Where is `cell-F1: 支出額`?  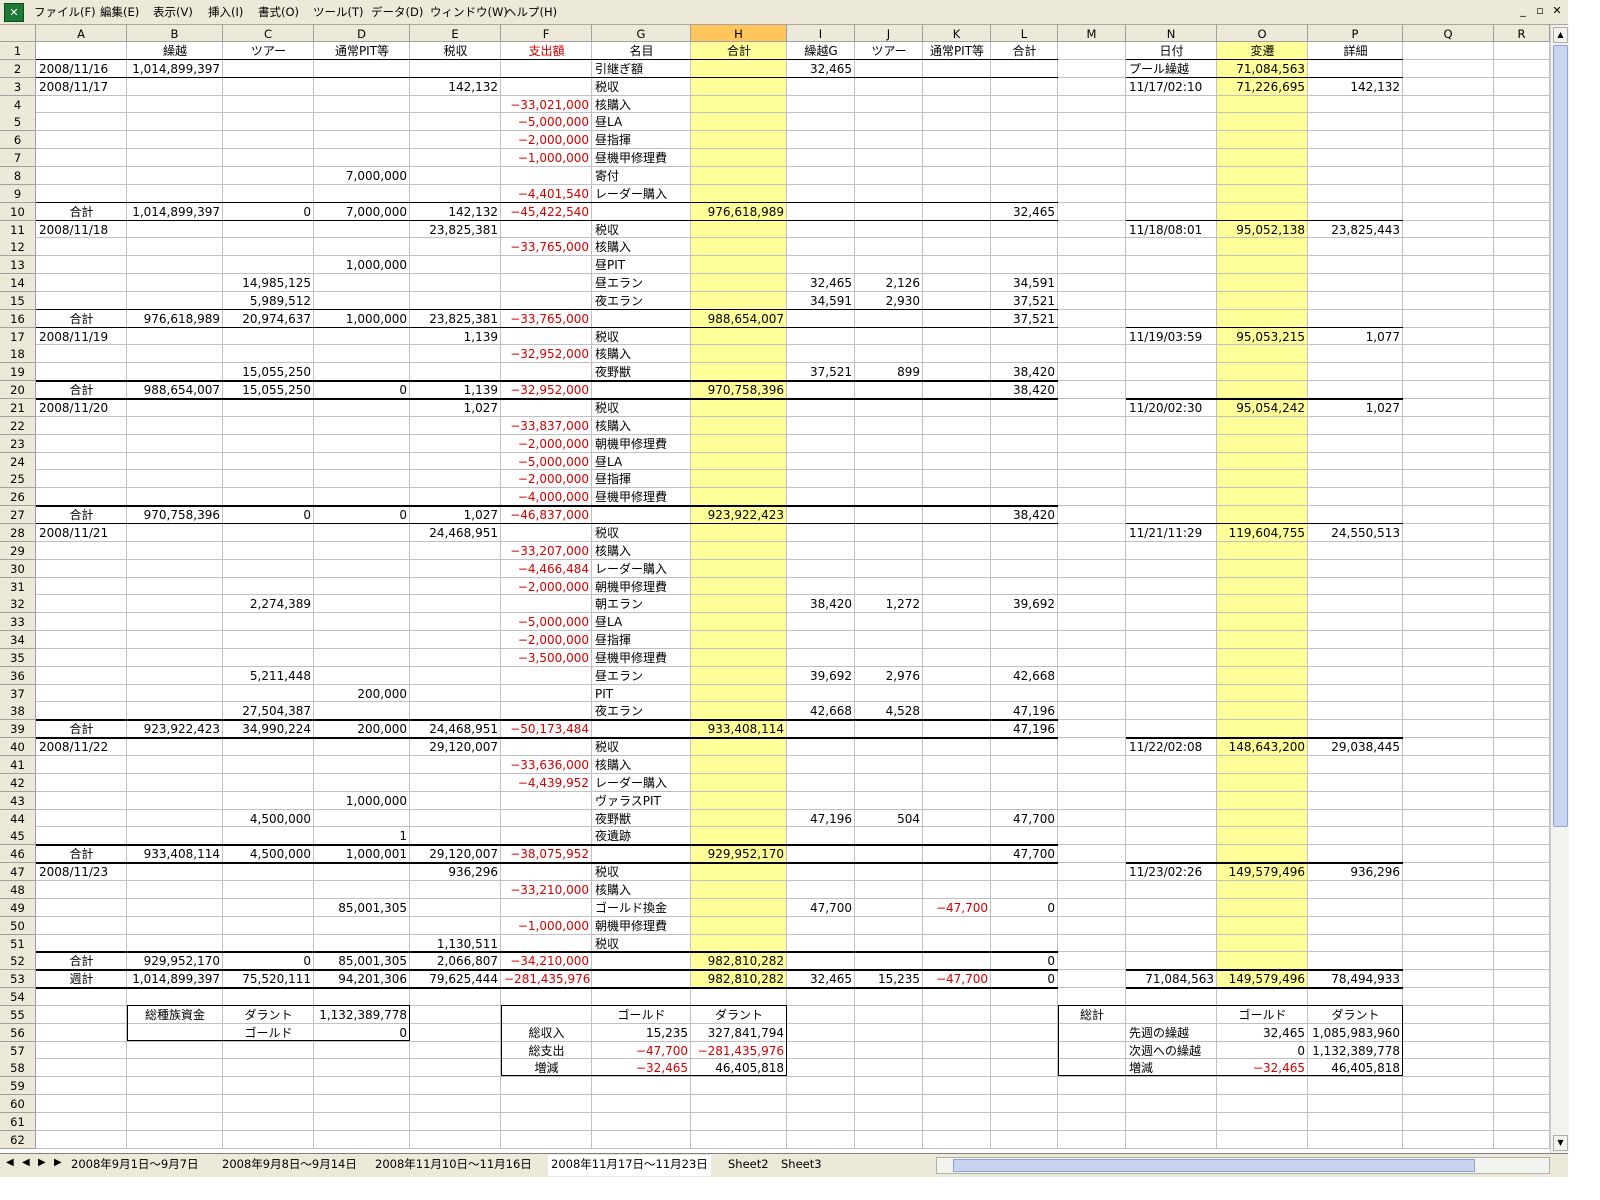
cell-F1: 支出額 is located at coordinates (546, 50).